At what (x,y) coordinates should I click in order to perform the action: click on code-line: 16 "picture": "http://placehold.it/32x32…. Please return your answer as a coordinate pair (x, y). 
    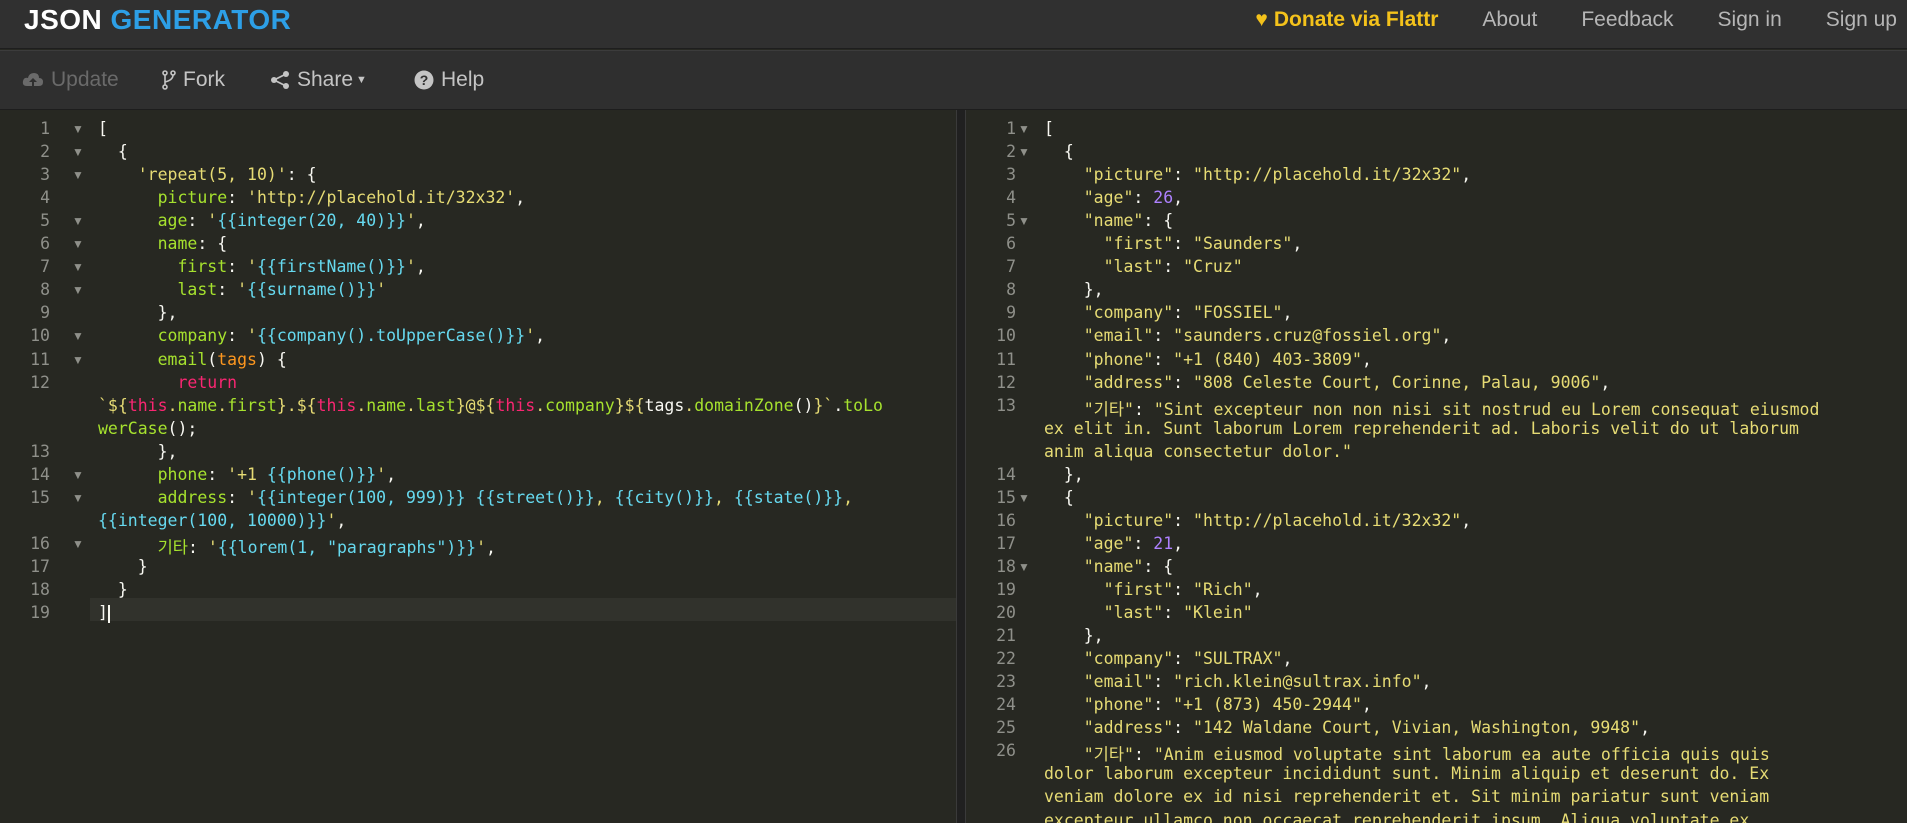
    Looking at the image, I should click on (1436, 522).